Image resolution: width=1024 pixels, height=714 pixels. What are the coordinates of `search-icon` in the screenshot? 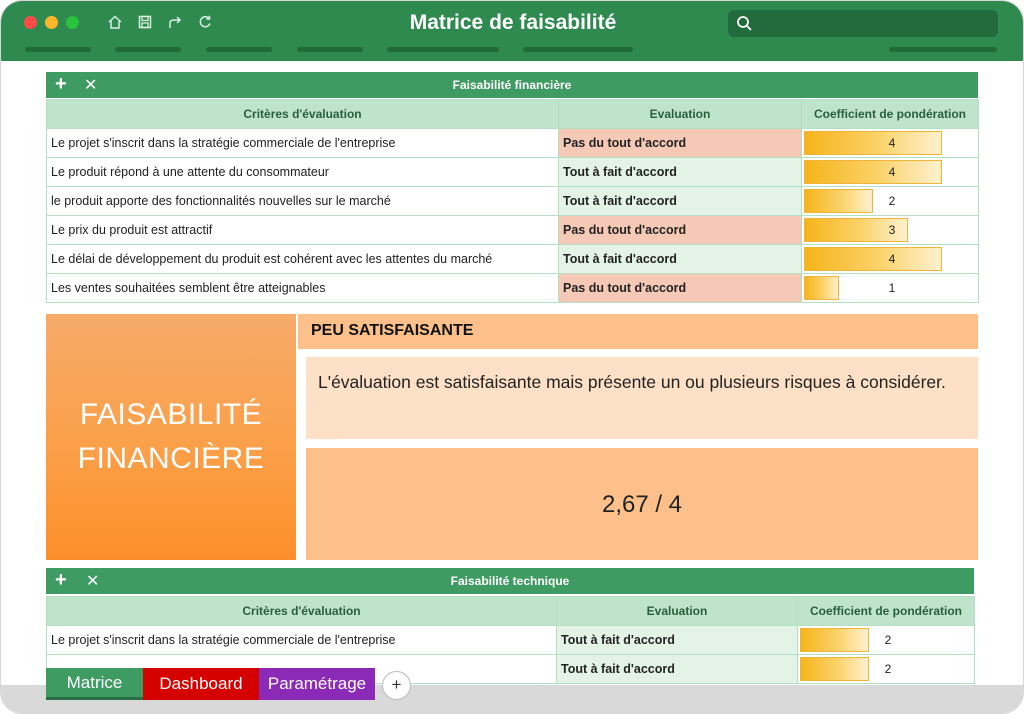 It's located at (744, 23).